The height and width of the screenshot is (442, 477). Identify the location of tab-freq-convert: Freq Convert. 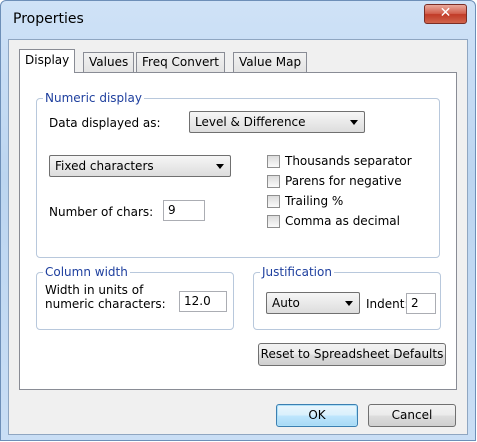
(180, 62).